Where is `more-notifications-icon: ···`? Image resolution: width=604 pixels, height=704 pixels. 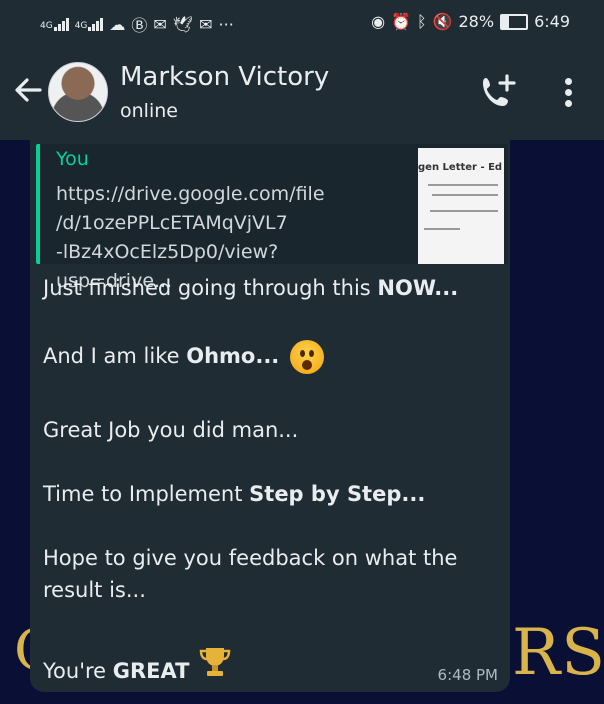
more-notifications-icon: ··· is located at coordinates (226, 24).